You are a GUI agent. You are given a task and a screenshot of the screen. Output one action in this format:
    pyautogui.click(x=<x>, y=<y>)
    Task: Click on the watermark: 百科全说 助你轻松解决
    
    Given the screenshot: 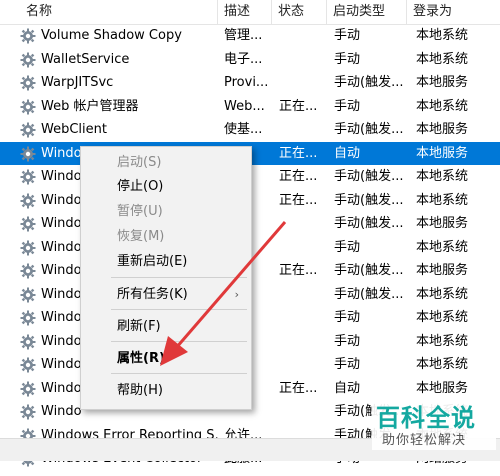 What is the action you would take?
    pyautogui.click(x=434, y=424)
    